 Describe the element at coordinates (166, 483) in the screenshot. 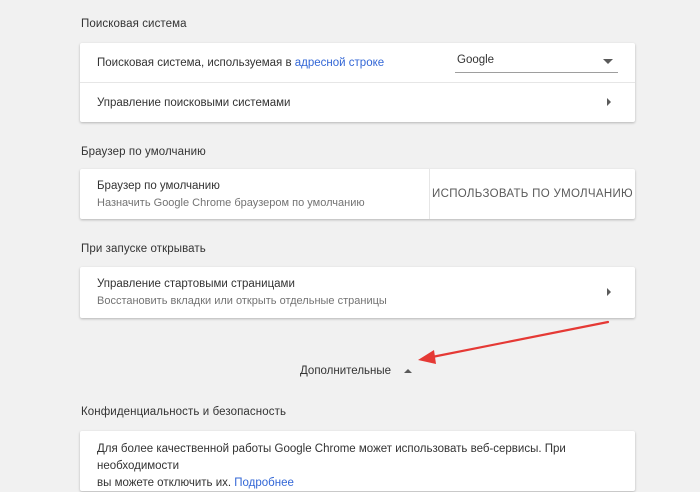

I see `privacy-text-prefix: вы можете отключить их.` at that location.